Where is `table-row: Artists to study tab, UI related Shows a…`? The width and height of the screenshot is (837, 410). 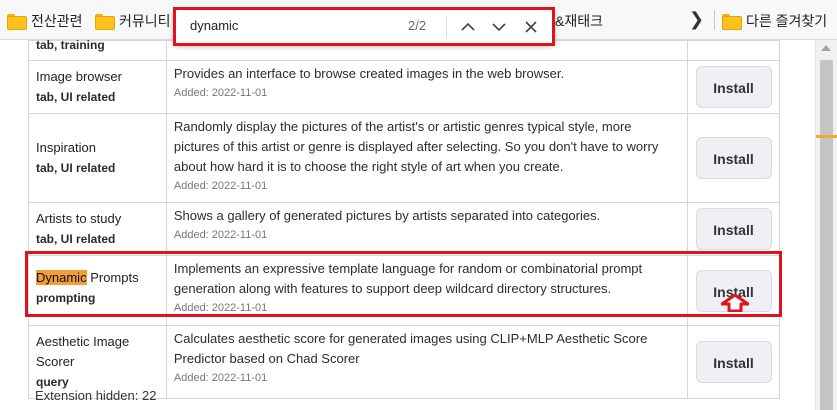
table-row: Artists to study tab, UI related Shows a… is located at coordinates (404, 229).